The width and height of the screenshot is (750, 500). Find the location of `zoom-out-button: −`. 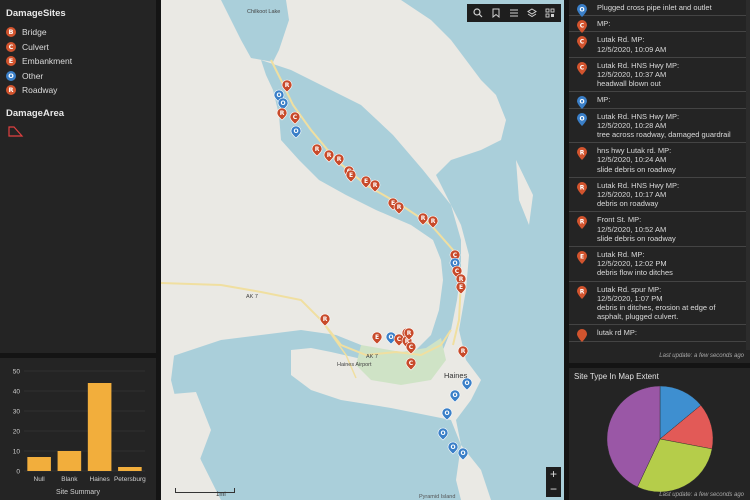

zoom-out-button: − is located at coordinates (553, 489).